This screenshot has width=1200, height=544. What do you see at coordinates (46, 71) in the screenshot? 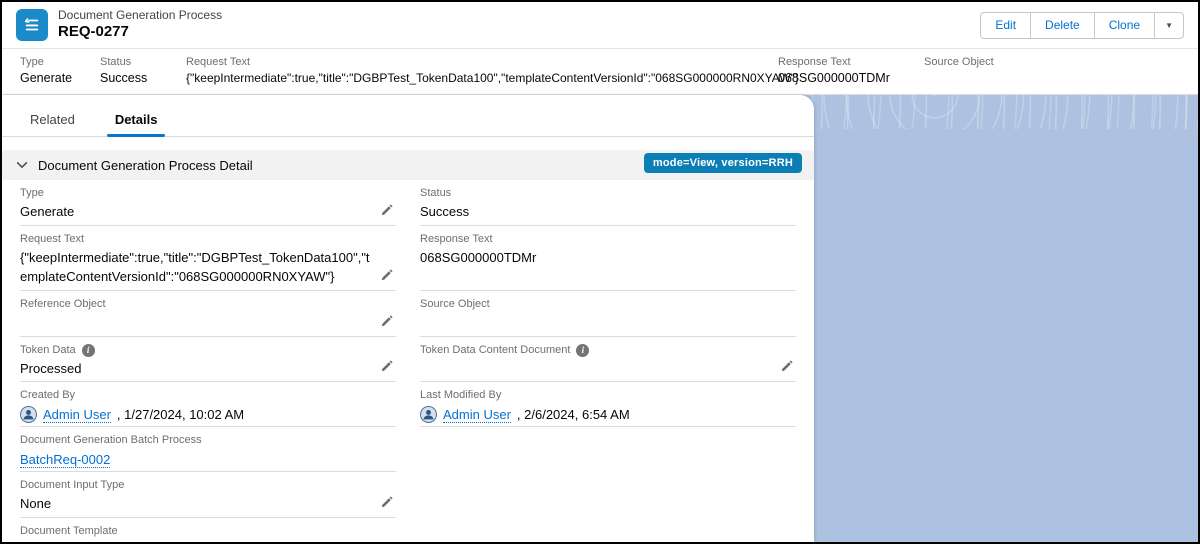
I see `highlight-type: Type Generate` at bounding box center [46, 71].